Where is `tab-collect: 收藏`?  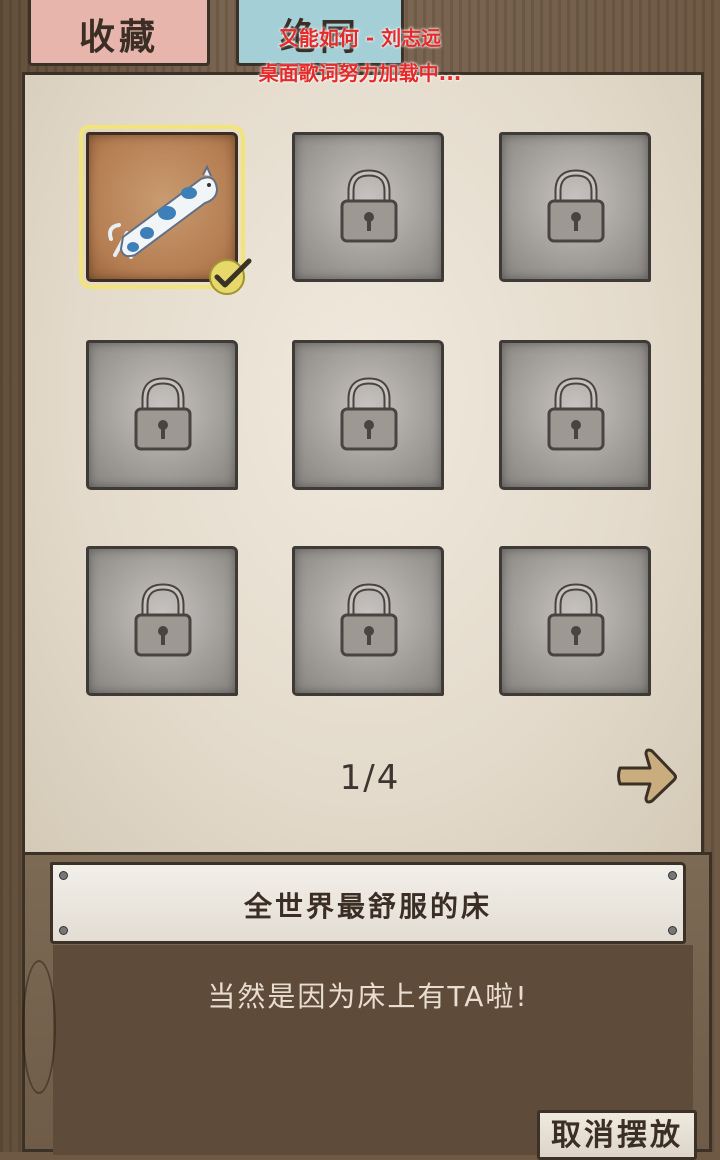 tab-collect: 收藏 is located at coordinates (119, 33).